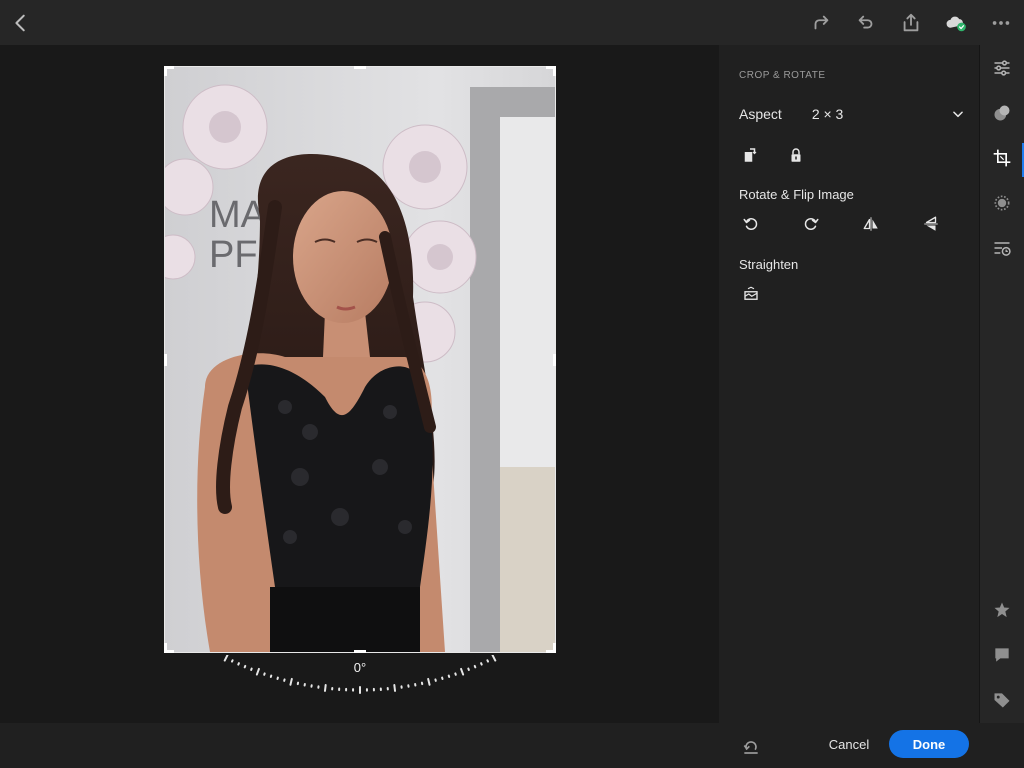 The image size is (1024, 768). I want to click on edit-sliders-icon, so click(1002, 68).